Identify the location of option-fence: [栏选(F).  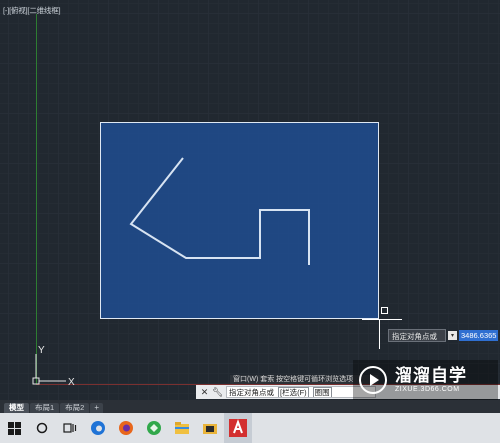
(293, 392).